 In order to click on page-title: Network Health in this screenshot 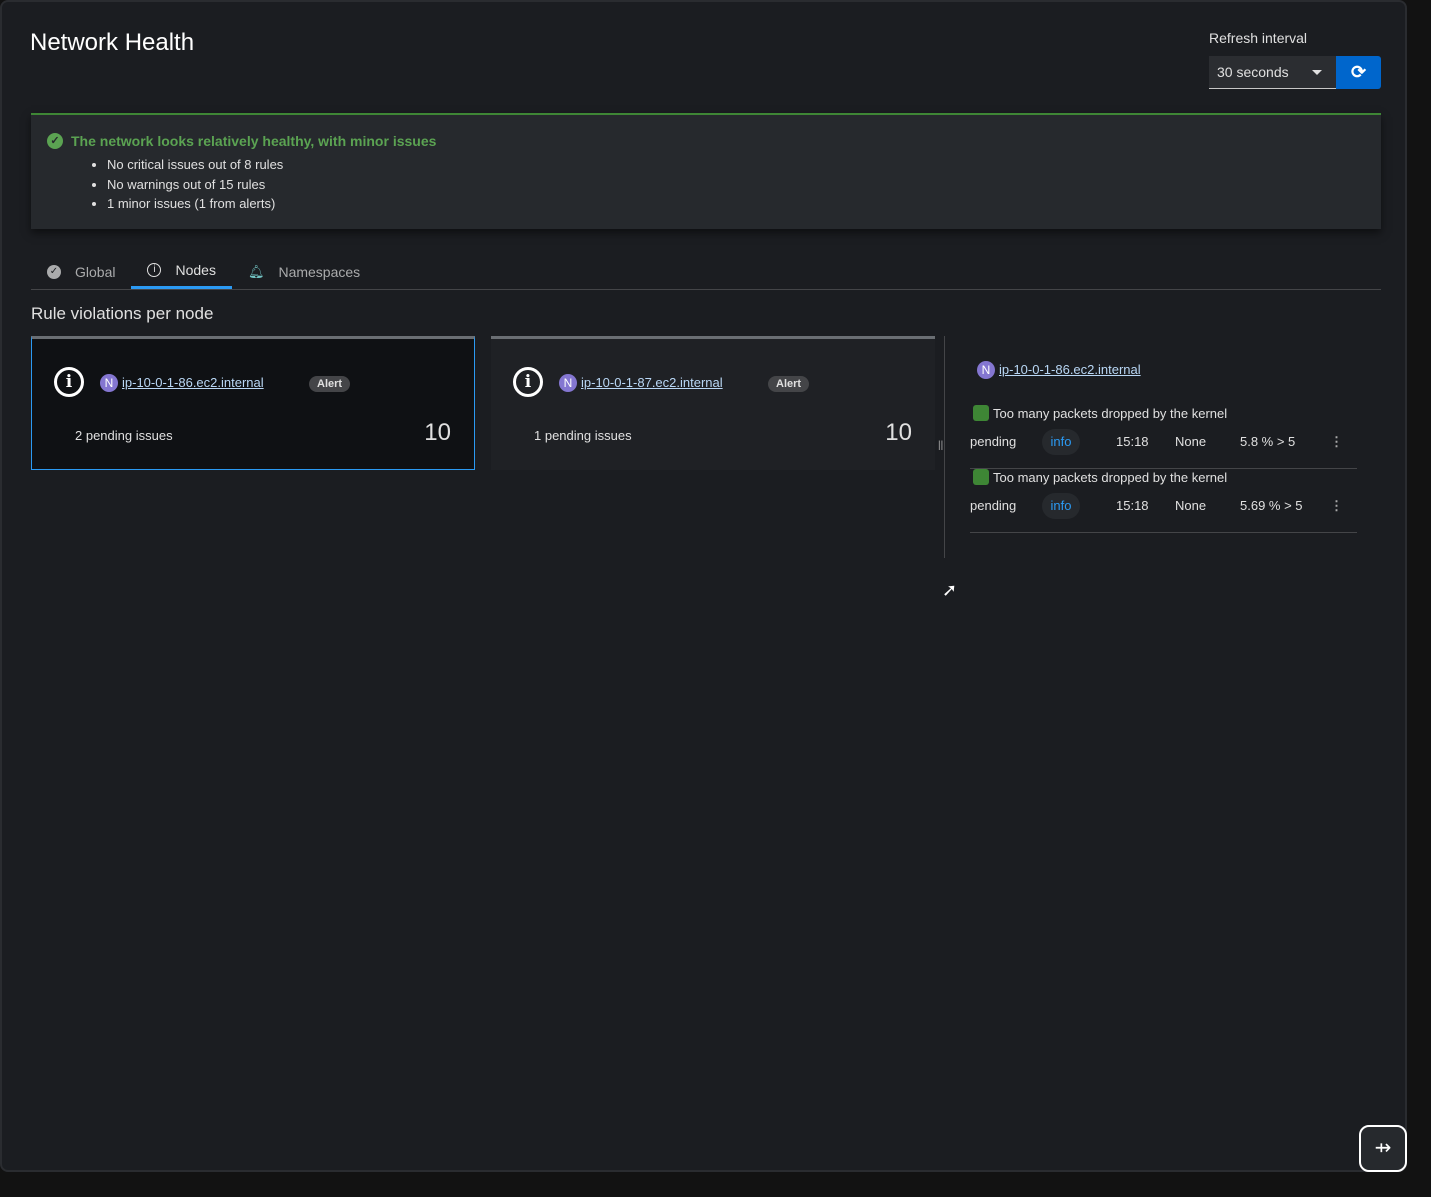, I will do `click(112, 42)`.